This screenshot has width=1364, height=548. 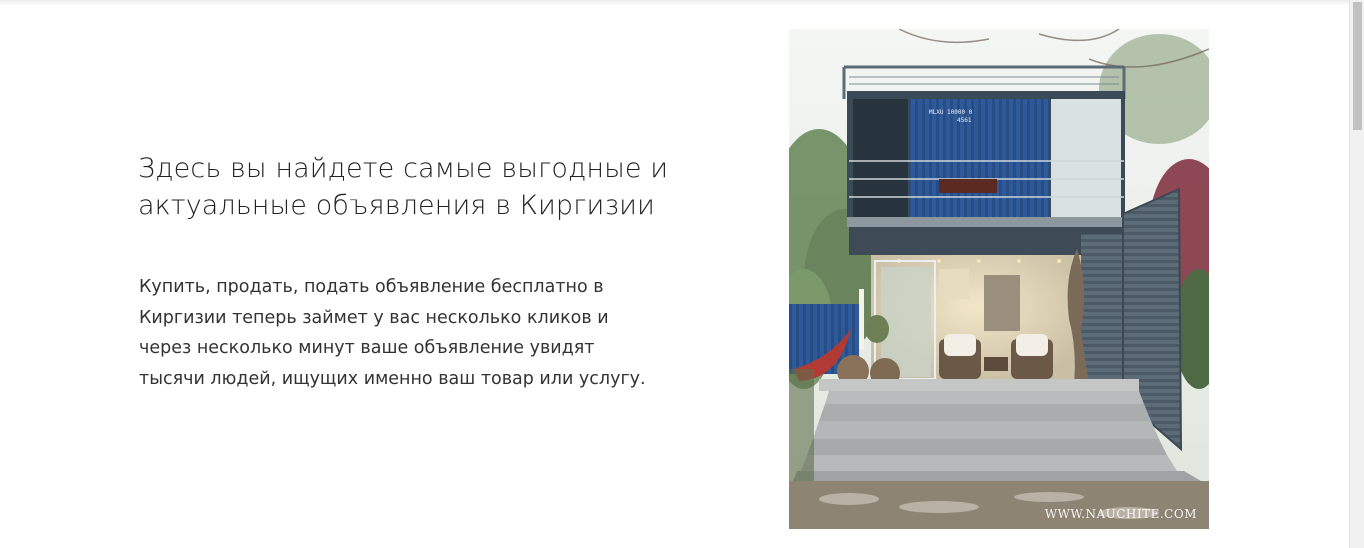 I want to click on photo-watermark: WWW.NAUCHITE.COM, so click(x=1120, y=514).